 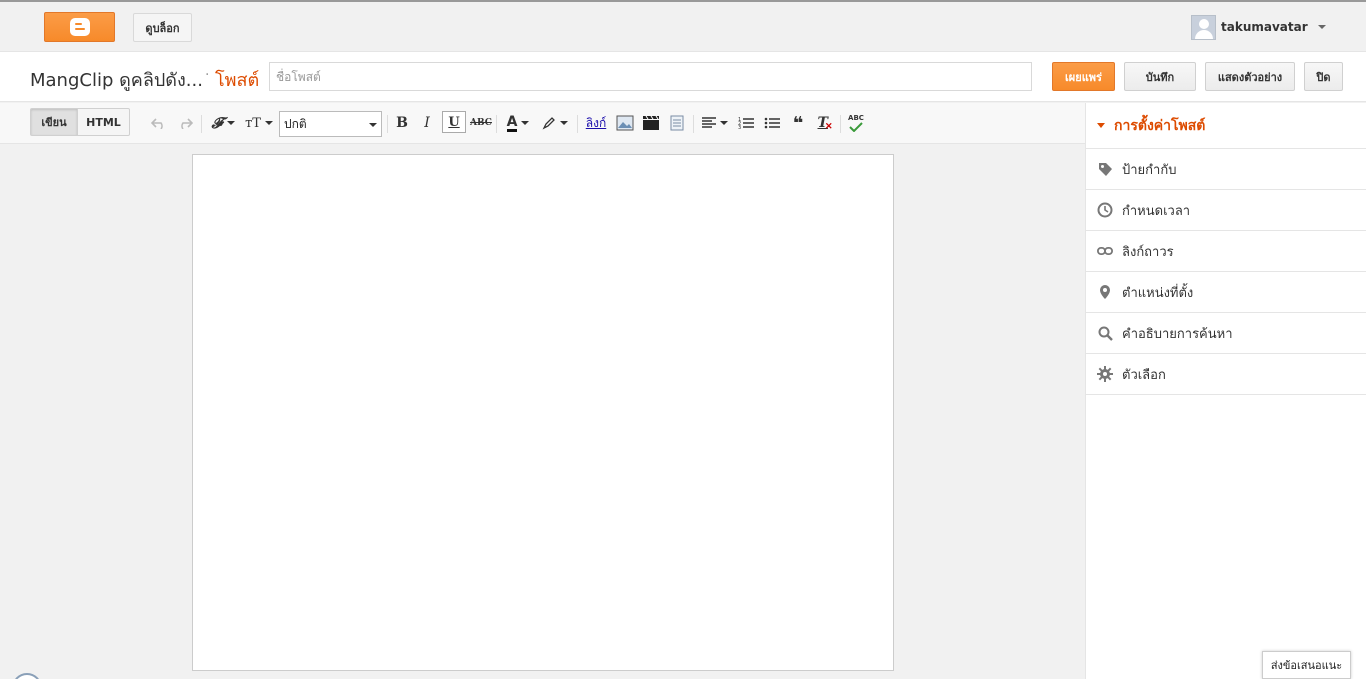 What do you see at coordinates (1158, 293) in the screenshot?
I see `sidebar-item-label: ตำแหน่งที่ตั้ง` at bounding box center [1158, 293].